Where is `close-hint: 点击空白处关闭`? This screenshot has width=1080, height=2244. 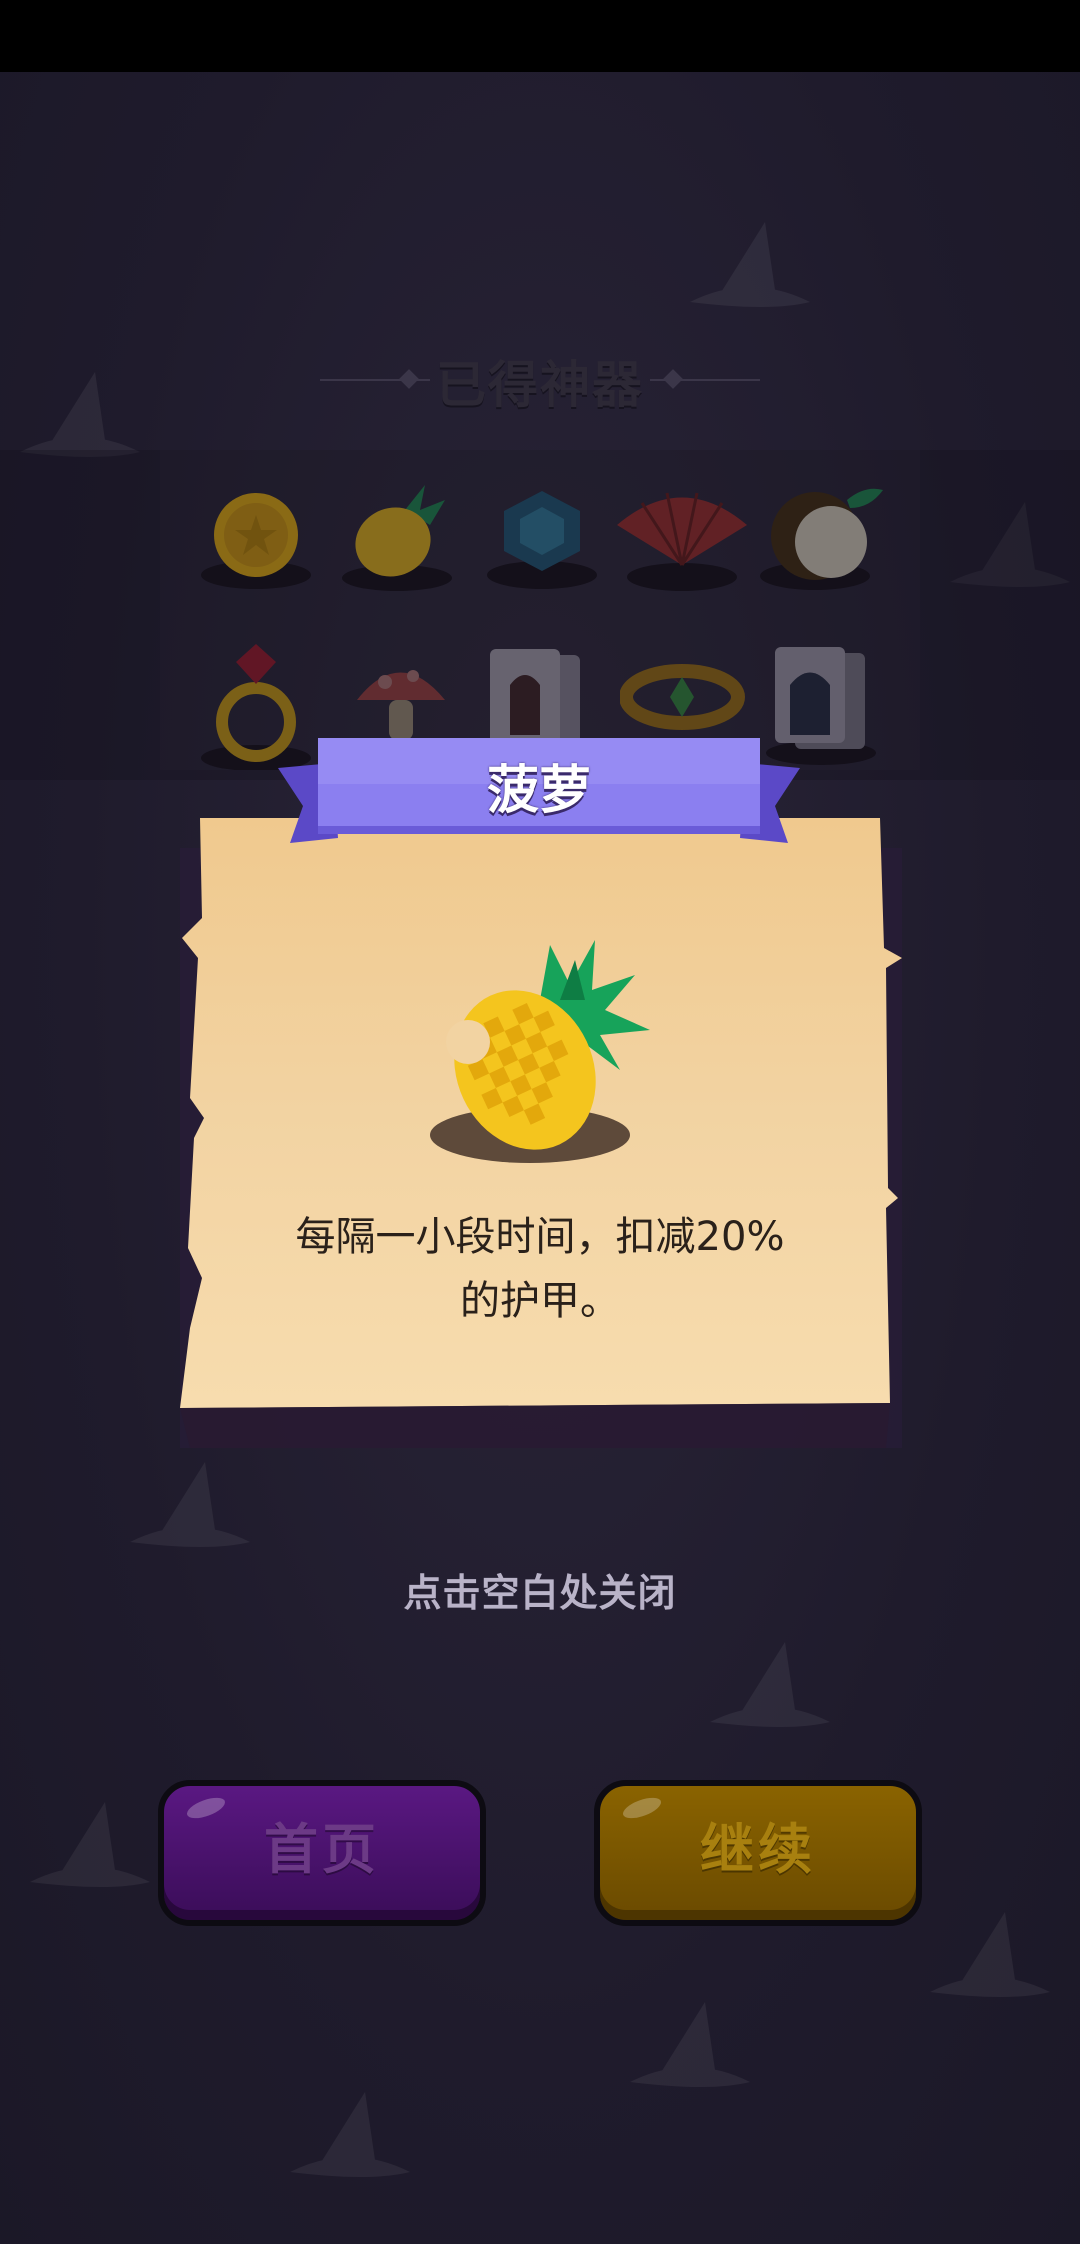 close-hint: 点击空白处关闭 is located at coordinates (540, 1593).